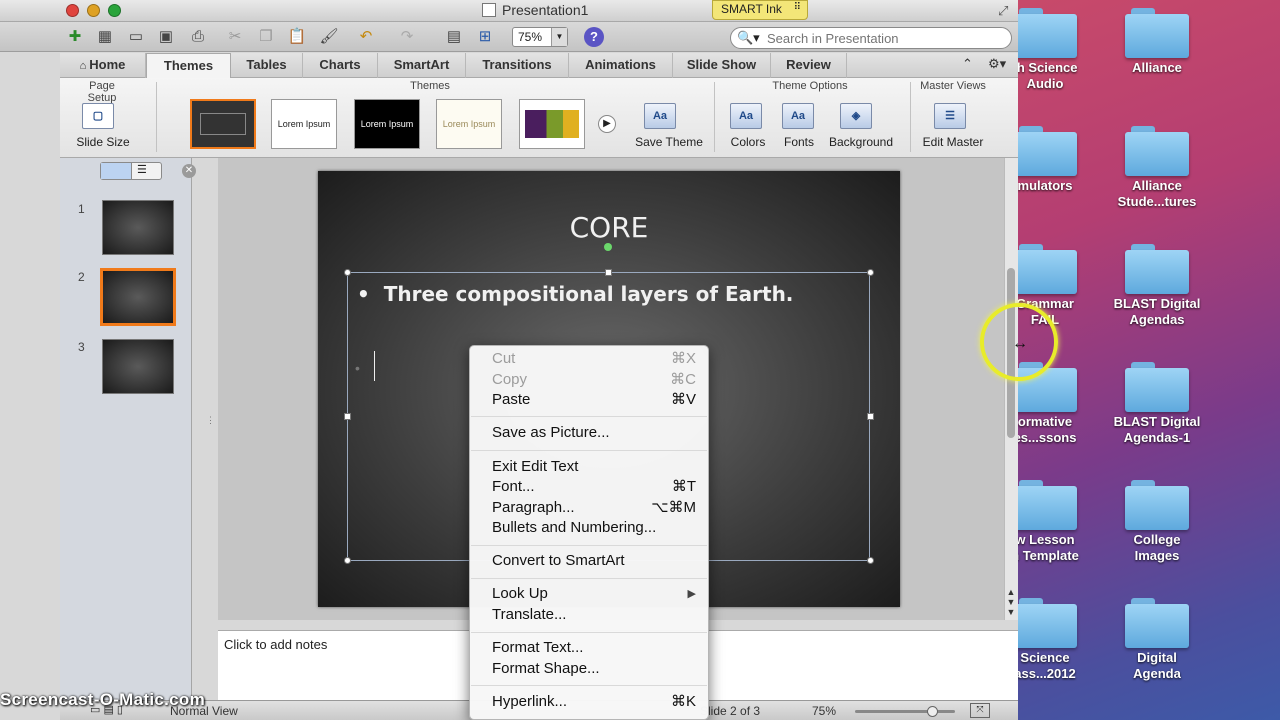 This screenshot has height=720, width=1280. What do you see at coordinates (517, 65) in the screenshot?
I see `tab-transitions: Transitions` at bounding box center [517, 65].